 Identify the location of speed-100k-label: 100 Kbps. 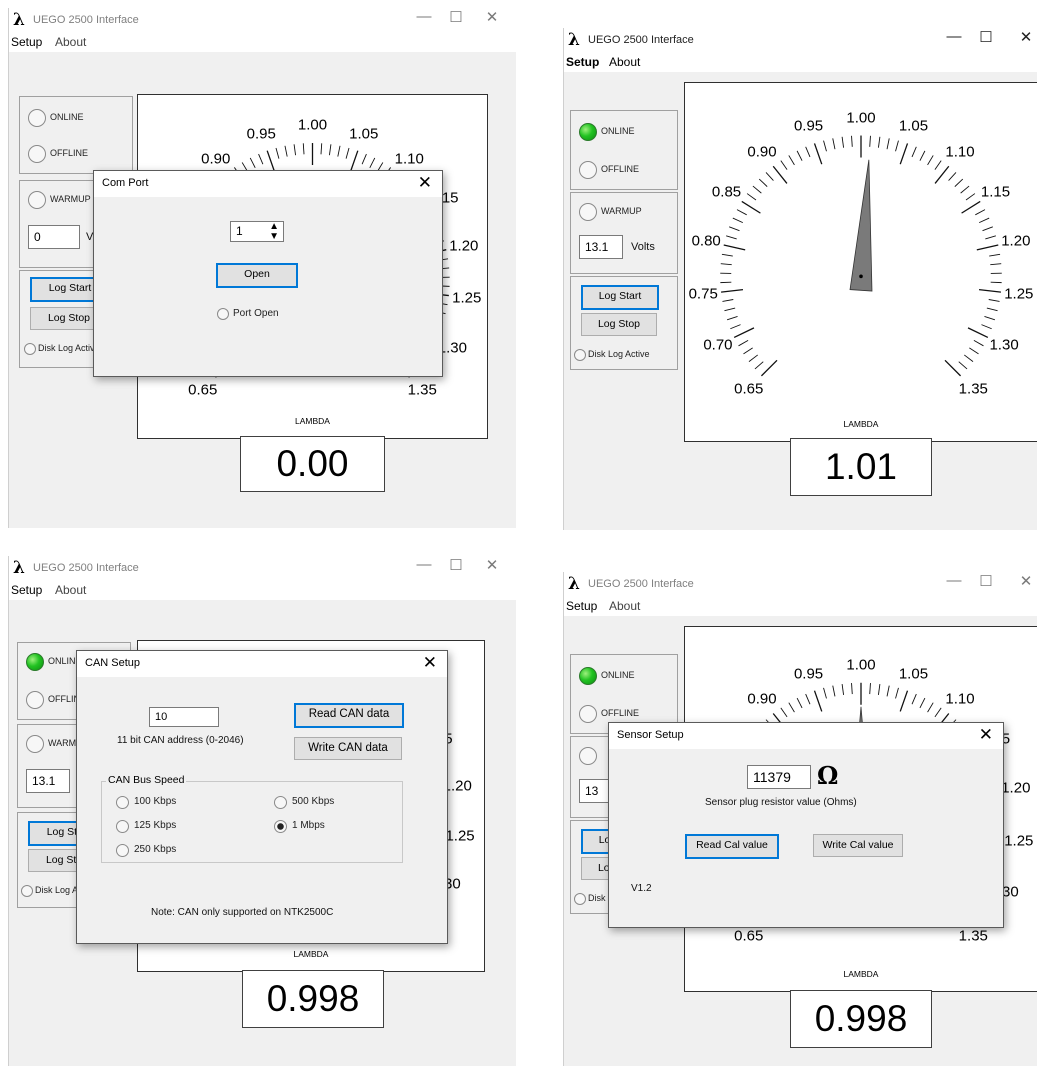
(155, 801).